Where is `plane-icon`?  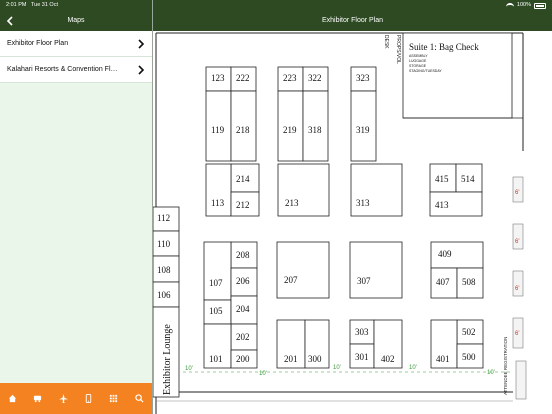
plane-icon is located at coordinates (63, 398).